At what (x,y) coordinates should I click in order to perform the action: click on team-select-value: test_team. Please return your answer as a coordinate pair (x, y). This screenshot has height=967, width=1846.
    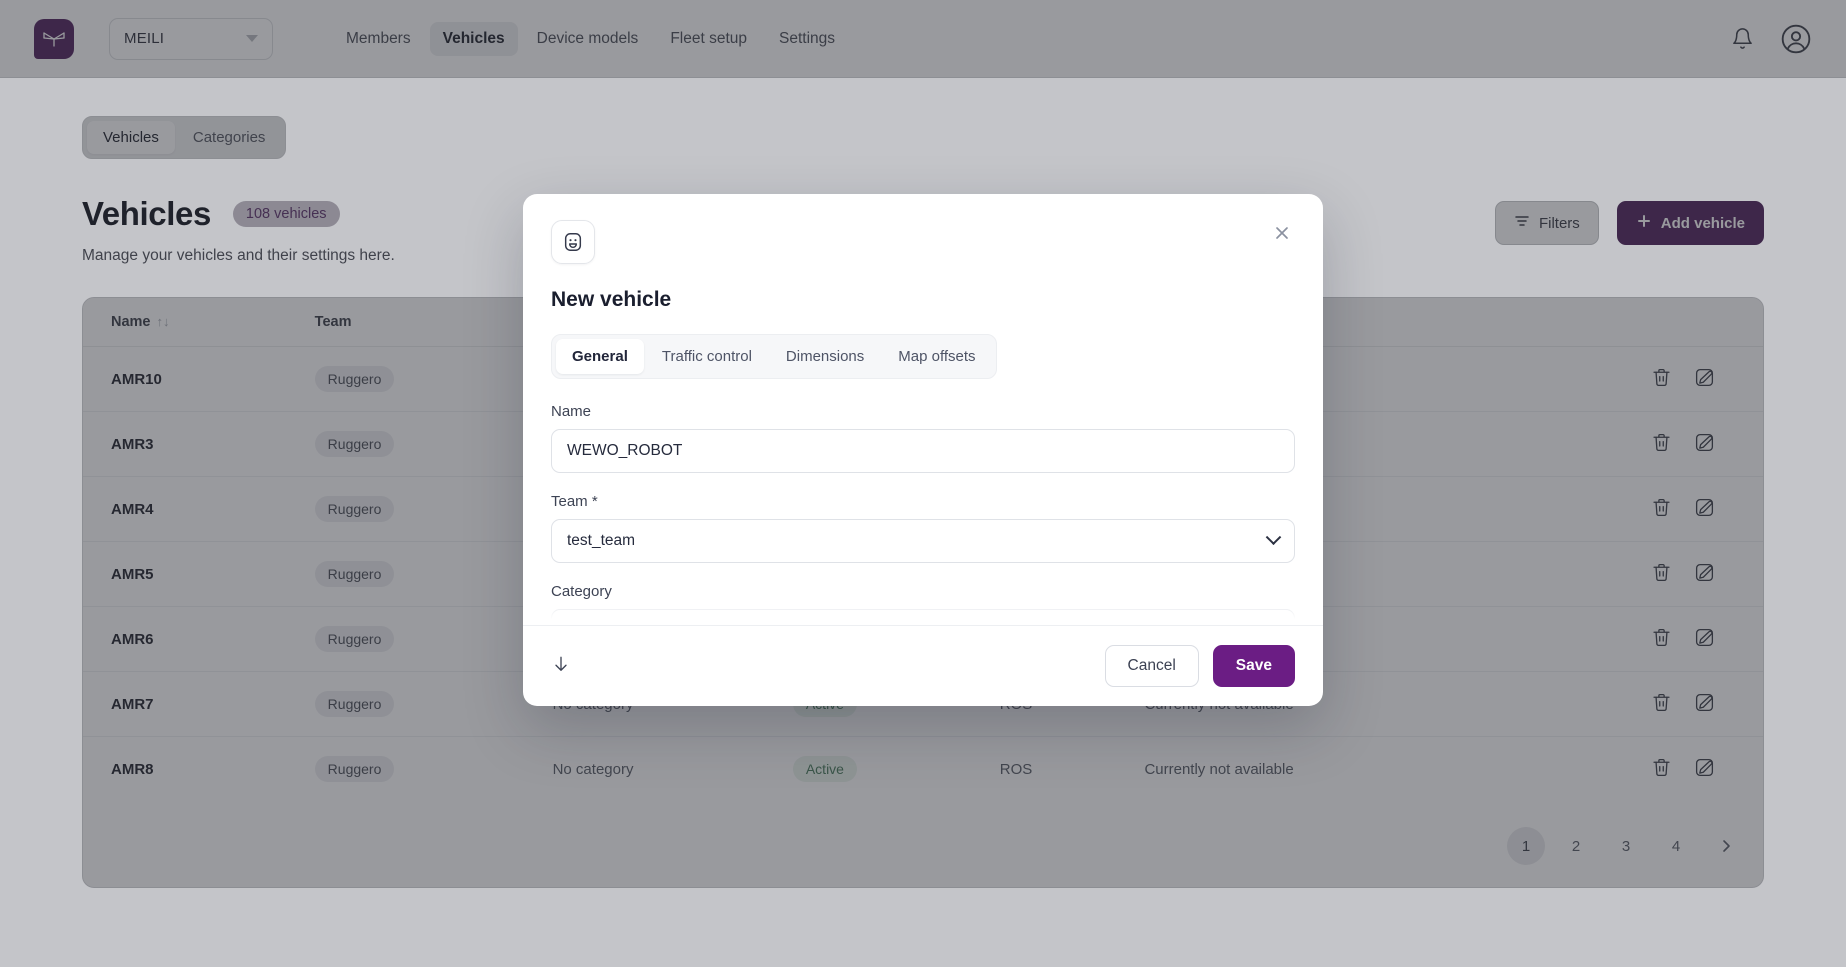
    Looking at the image, I should click on (601, 540).